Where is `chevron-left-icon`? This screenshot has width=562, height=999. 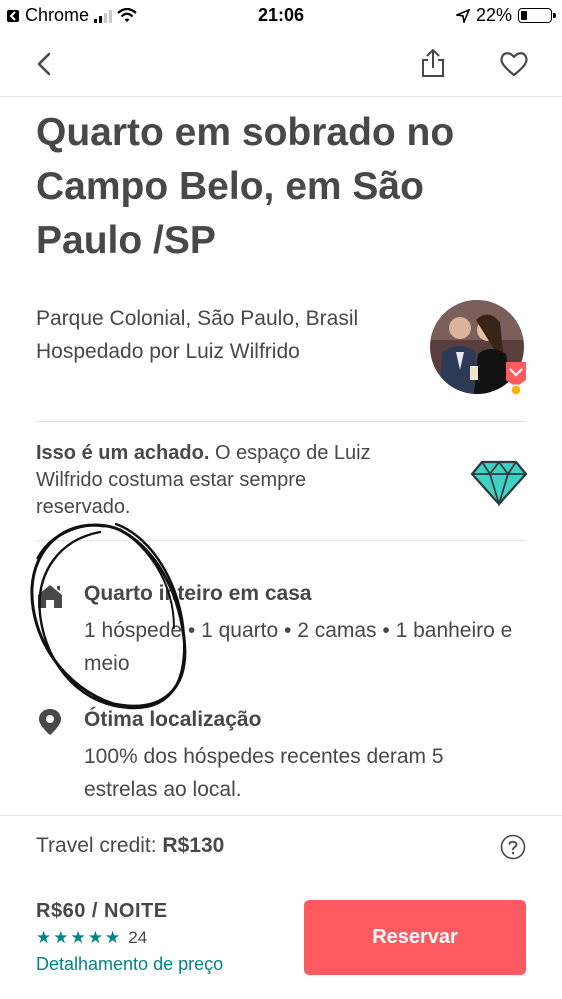 chevron-left-icon is located at coordinates (46, 64).